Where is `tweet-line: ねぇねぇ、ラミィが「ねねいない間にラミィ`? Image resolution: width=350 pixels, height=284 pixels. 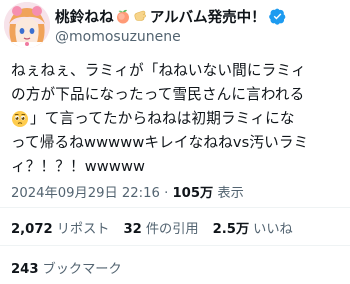 tweet-line: ねぇねぇ、ラミィが「ねねいない間にラミィ is located at coordinates (158, 70).